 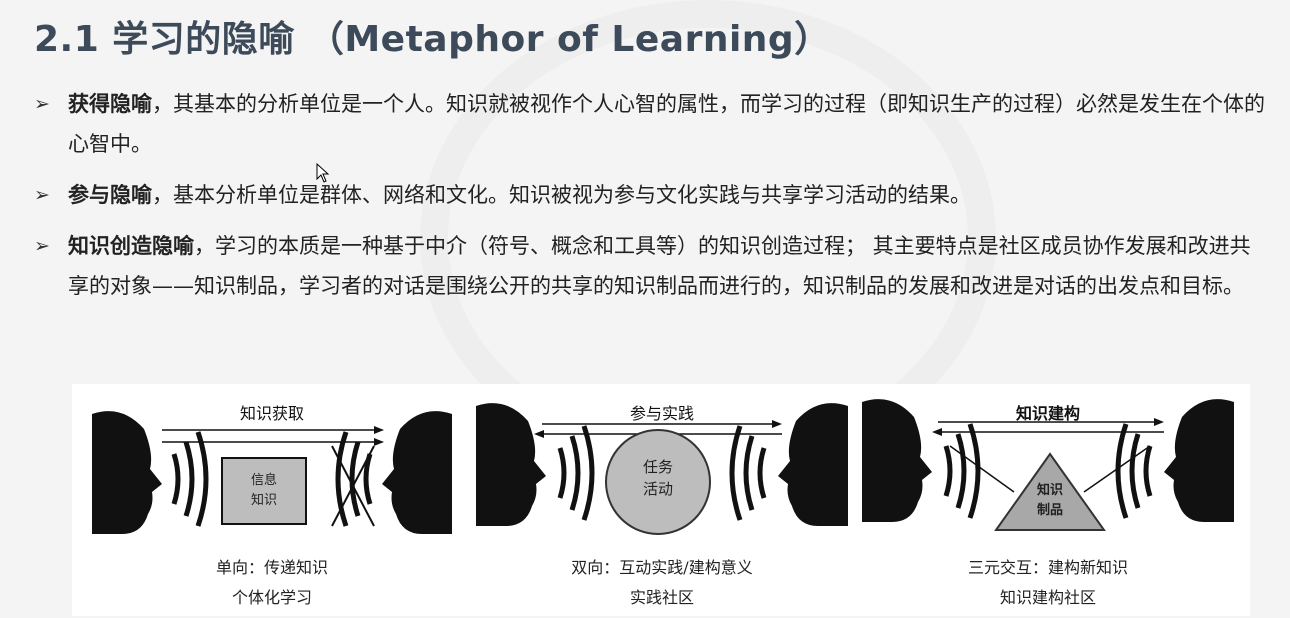 I want to click on box-label-2: 知识, so click(x=263, y=500).